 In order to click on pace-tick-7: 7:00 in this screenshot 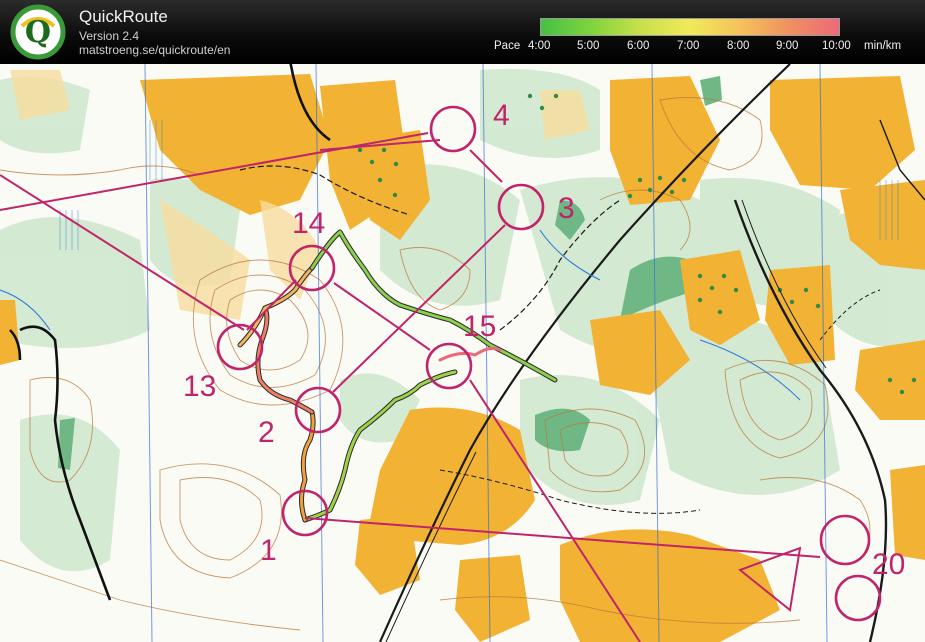, I will do `click(688, 46)`.